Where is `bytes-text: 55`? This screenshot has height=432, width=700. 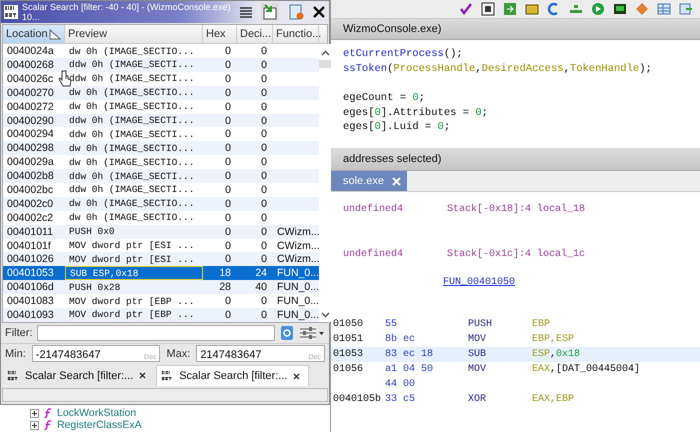 bytes-text: 55 is located at coordinates (391, 324).